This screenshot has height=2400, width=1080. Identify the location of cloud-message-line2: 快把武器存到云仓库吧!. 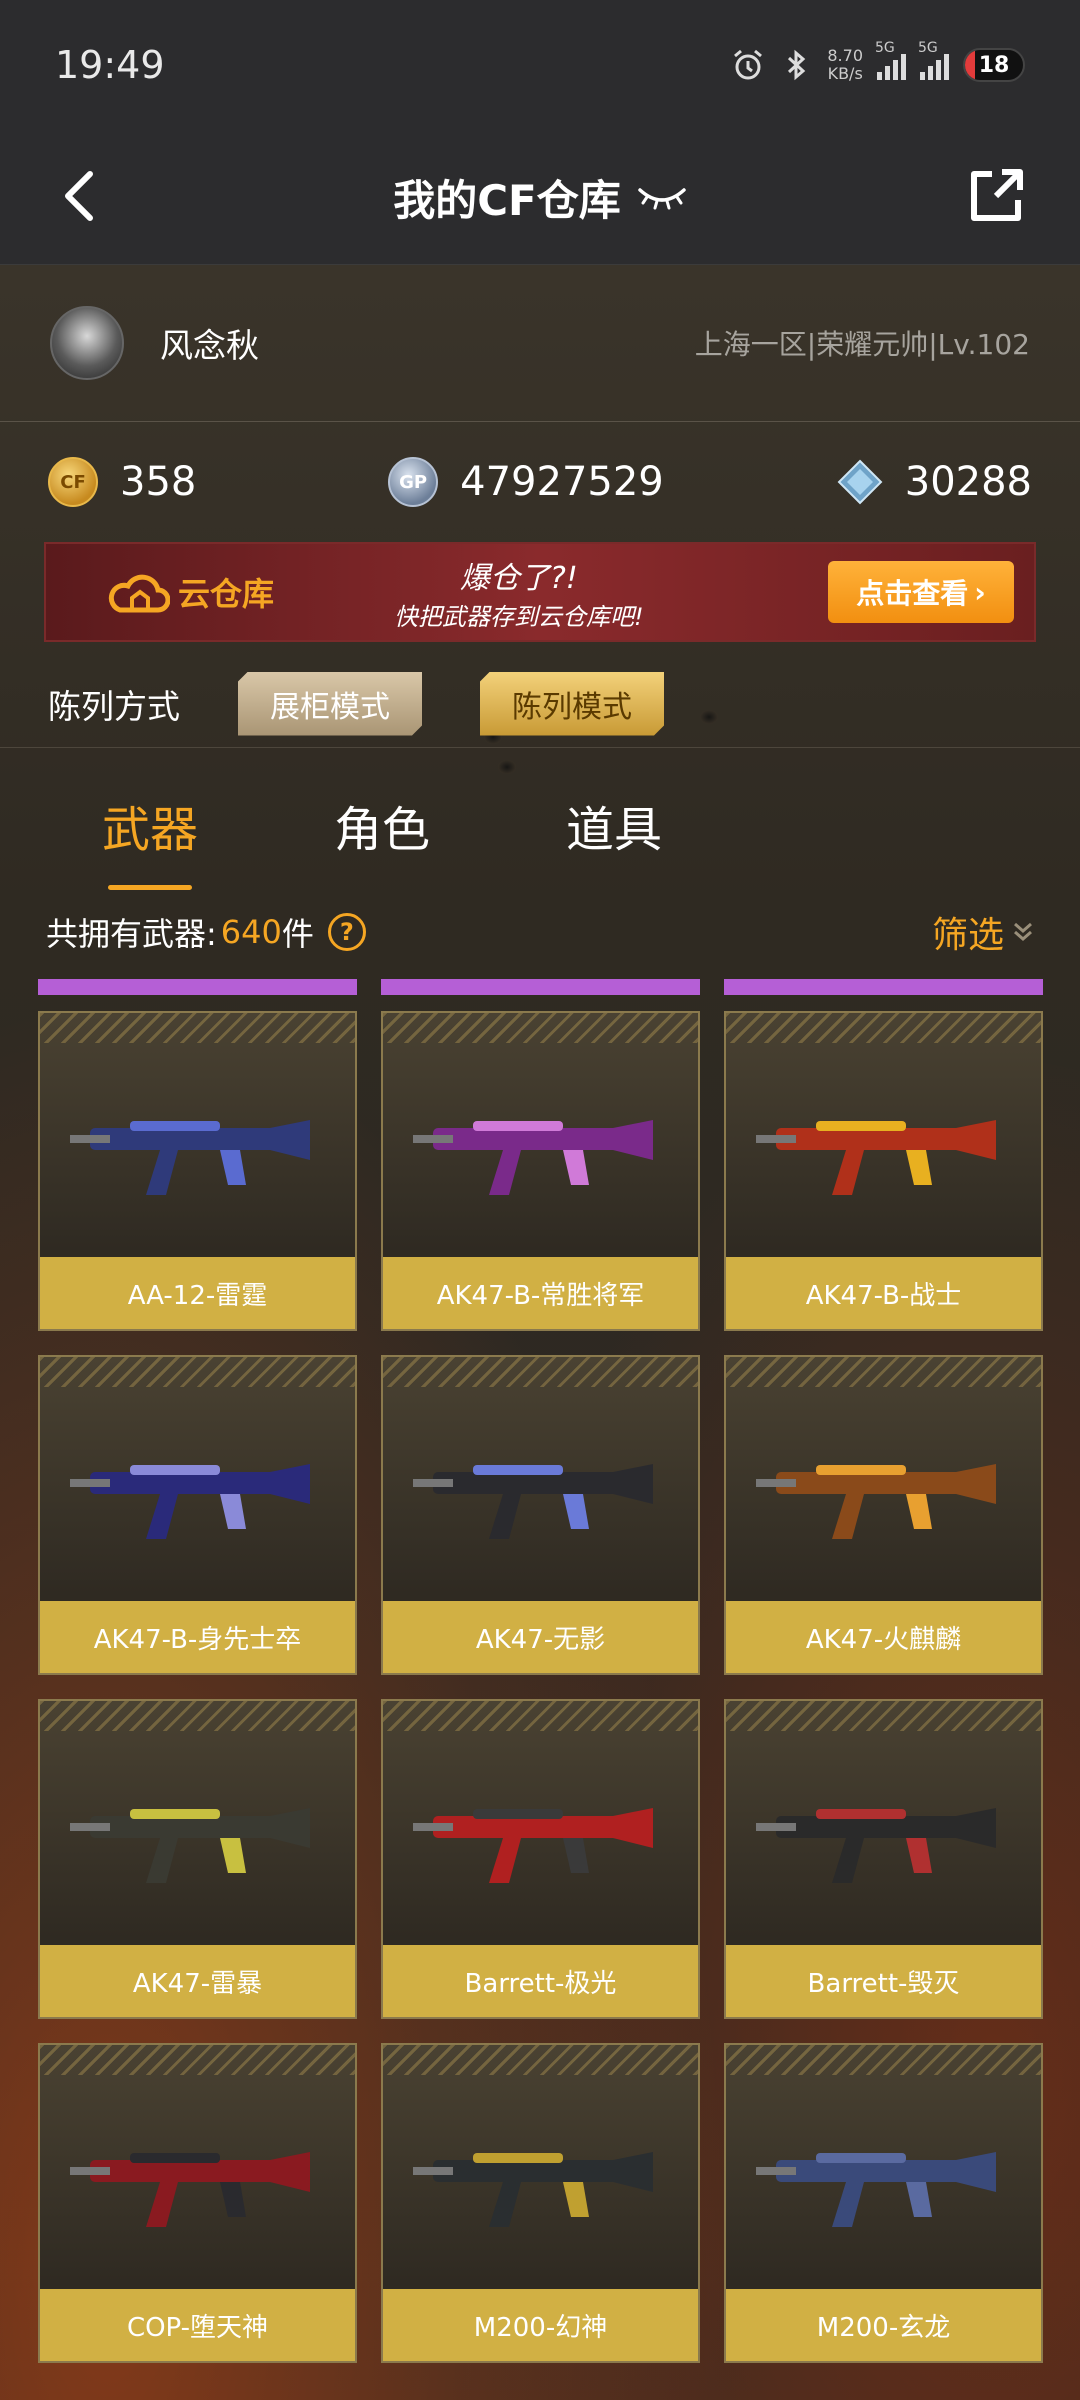
(519, 616).